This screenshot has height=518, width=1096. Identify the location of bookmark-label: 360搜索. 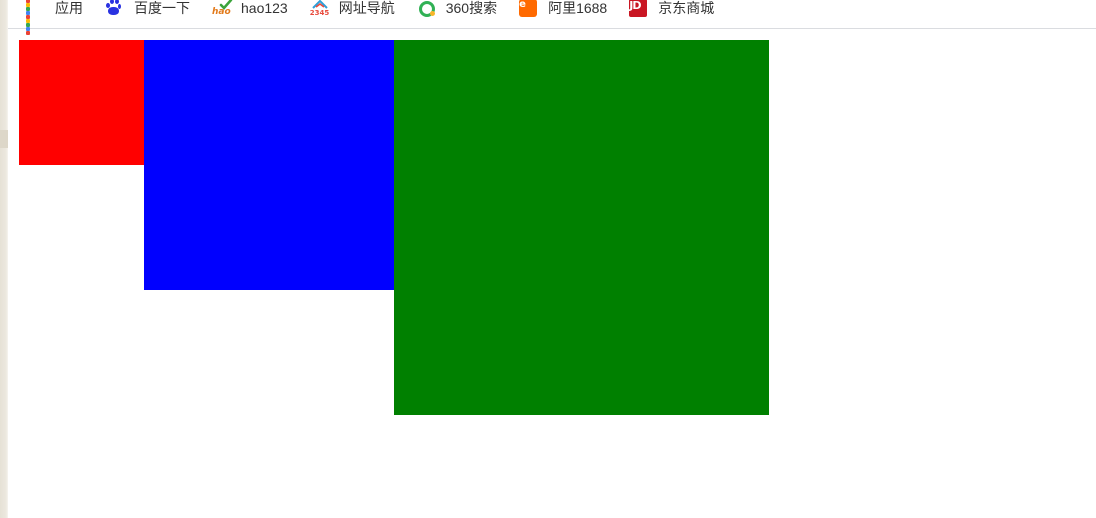
(471, 8).